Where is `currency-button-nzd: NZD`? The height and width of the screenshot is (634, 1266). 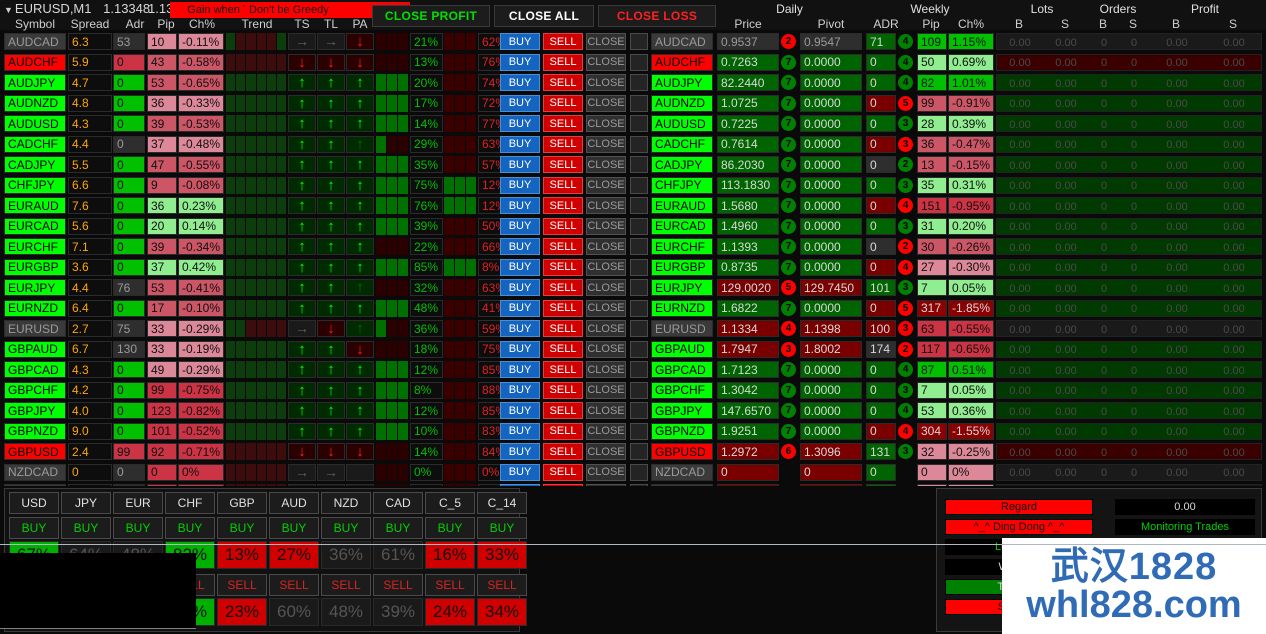
currency-button-nzd: NZD is located at coordinates (346, 503).